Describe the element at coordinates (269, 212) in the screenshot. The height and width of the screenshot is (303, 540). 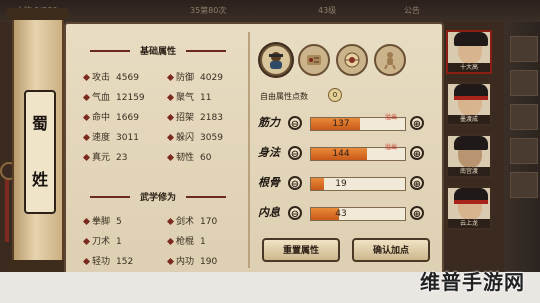
I see `alloc-label: 内息` at that location.